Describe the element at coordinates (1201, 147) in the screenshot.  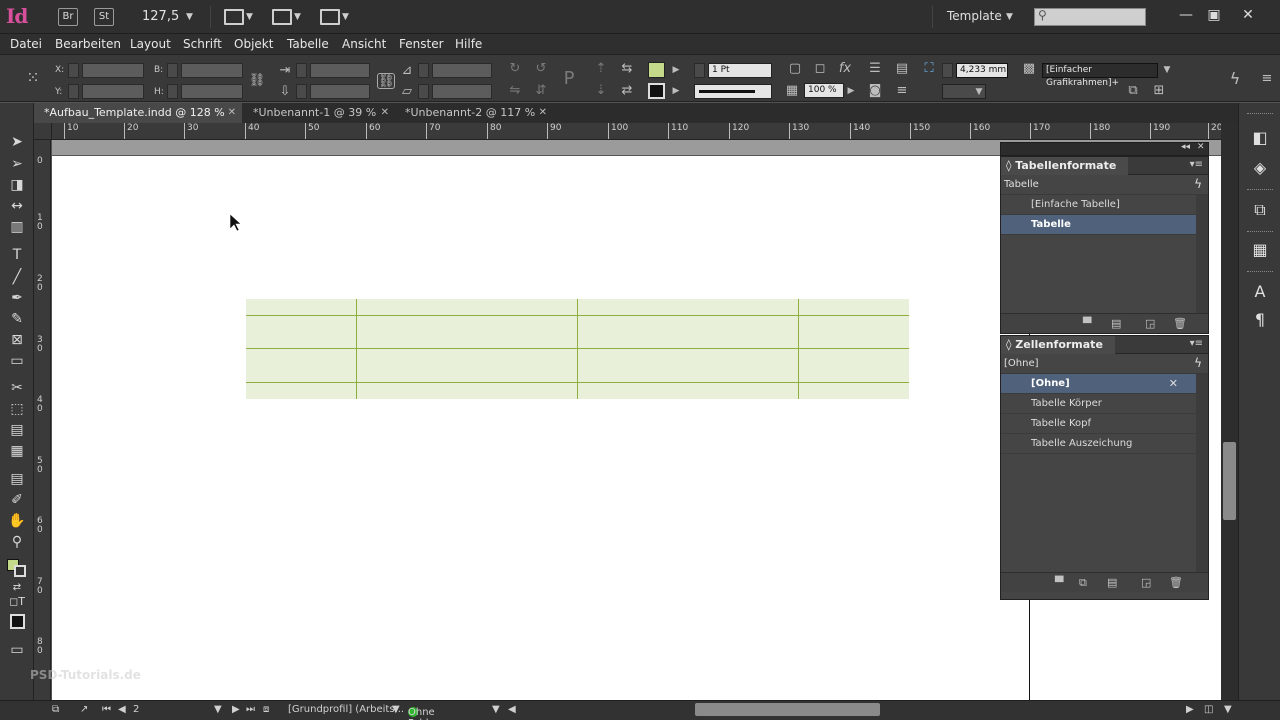
I see `close-panel-icon: ✕` at that location.